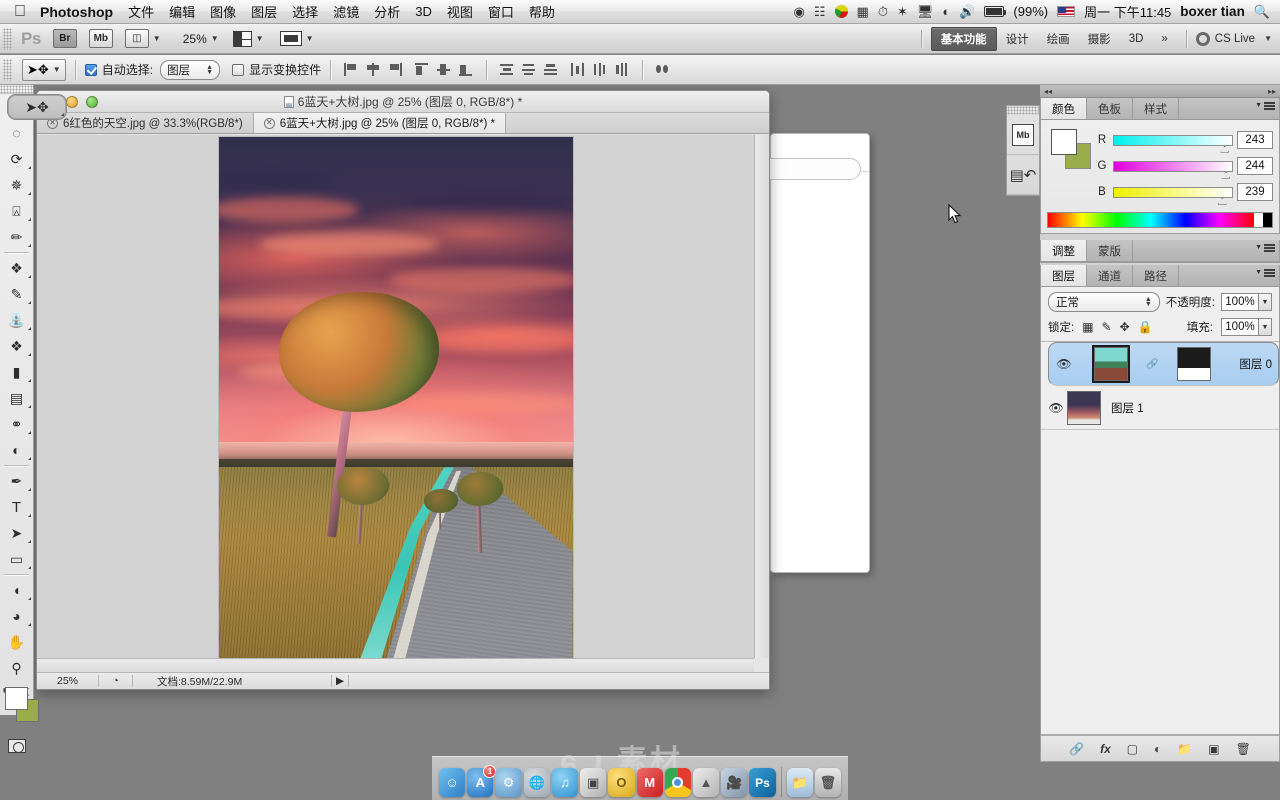 This screenshot has width=1280, height=800. I want to click on menu-item-filter: 滤镜, so click(346, 11).